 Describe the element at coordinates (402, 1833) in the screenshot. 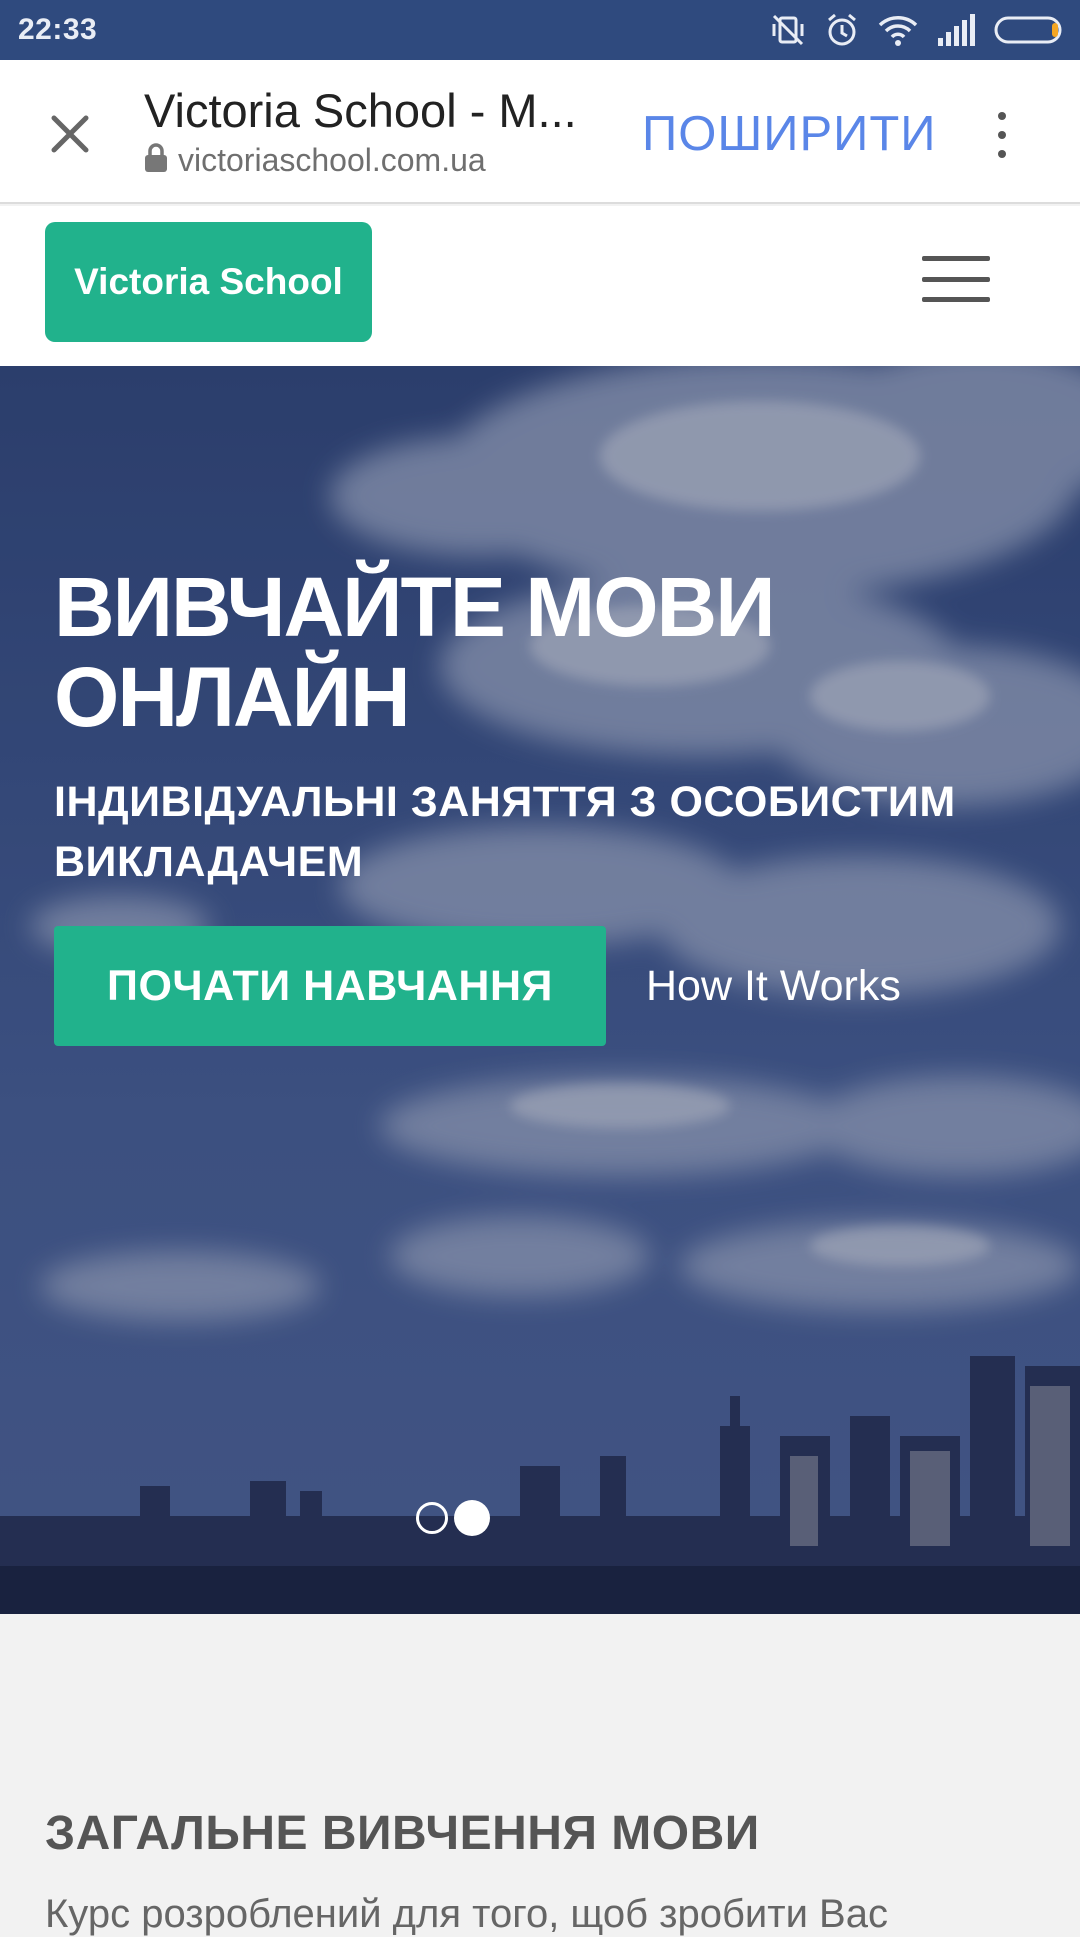

I see `section-heading: ЗАГАЛЬНЕ ВИВЧЕННЯ МОВИ` at that location.